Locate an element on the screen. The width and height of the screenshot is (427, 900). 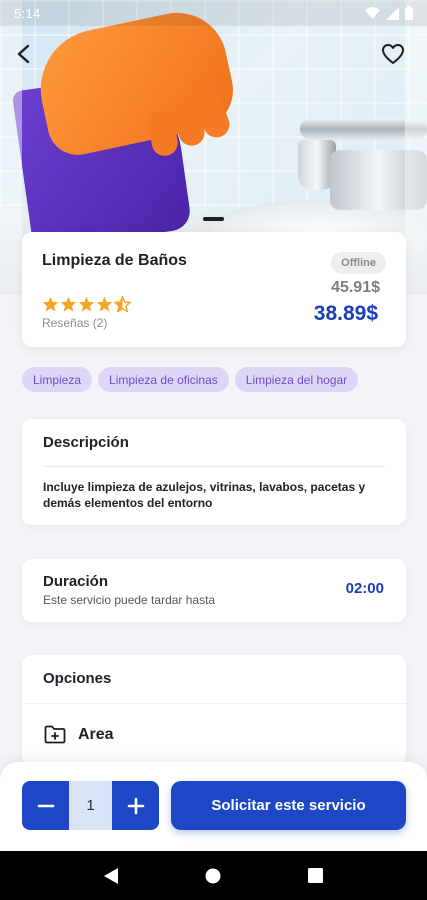
minus-icon is located at coordinates (45, 805).